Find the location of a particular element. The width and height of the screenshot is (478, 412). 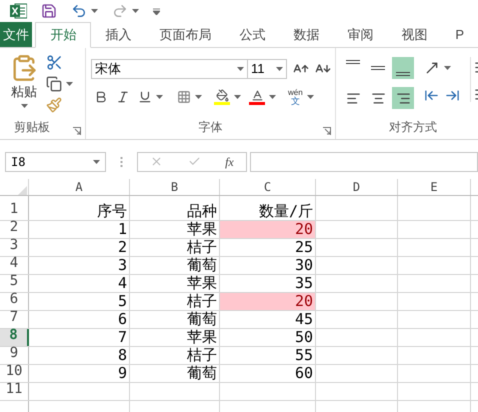

column-header: B is located at coordinates (175, 187).